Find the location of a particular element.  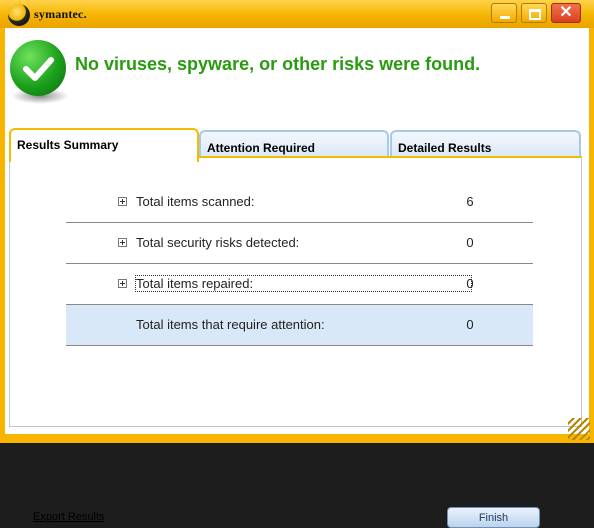

minimize-button is located at coordinates (504, 13).